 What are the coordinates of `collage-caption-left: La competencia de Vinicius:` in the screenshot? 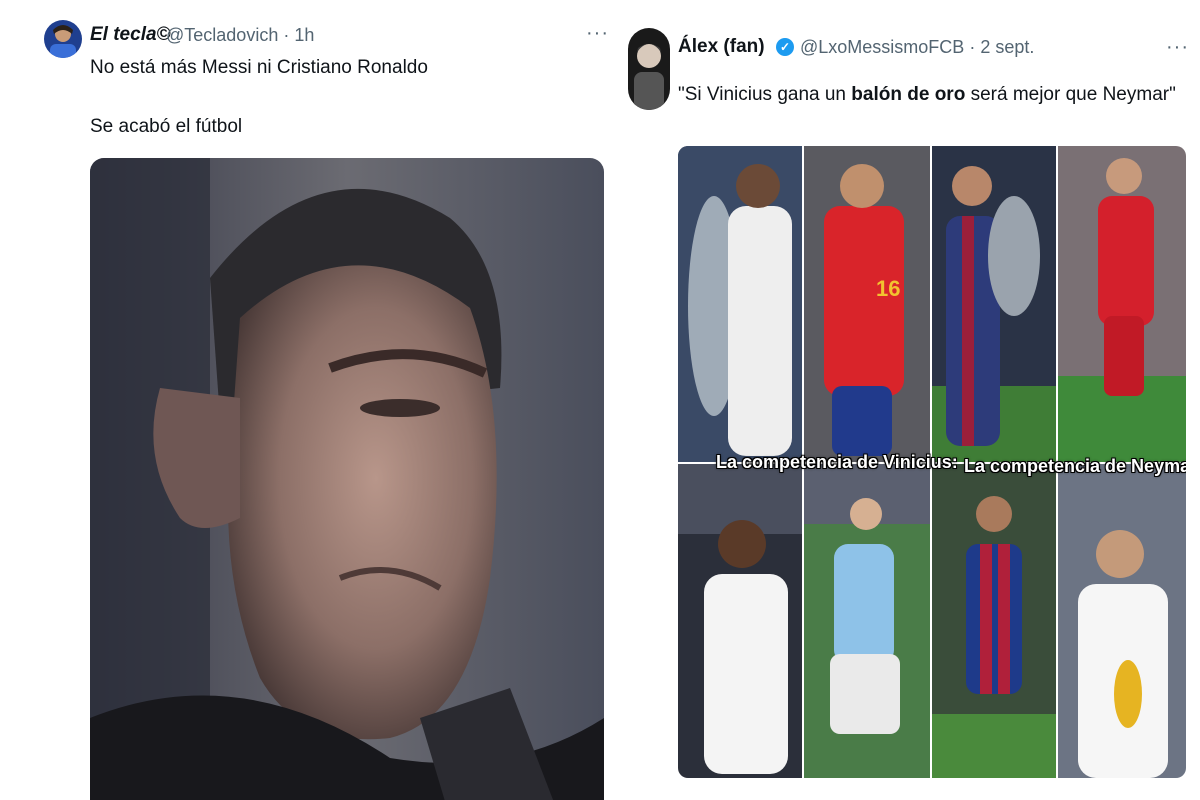 It's located at (837, 462).